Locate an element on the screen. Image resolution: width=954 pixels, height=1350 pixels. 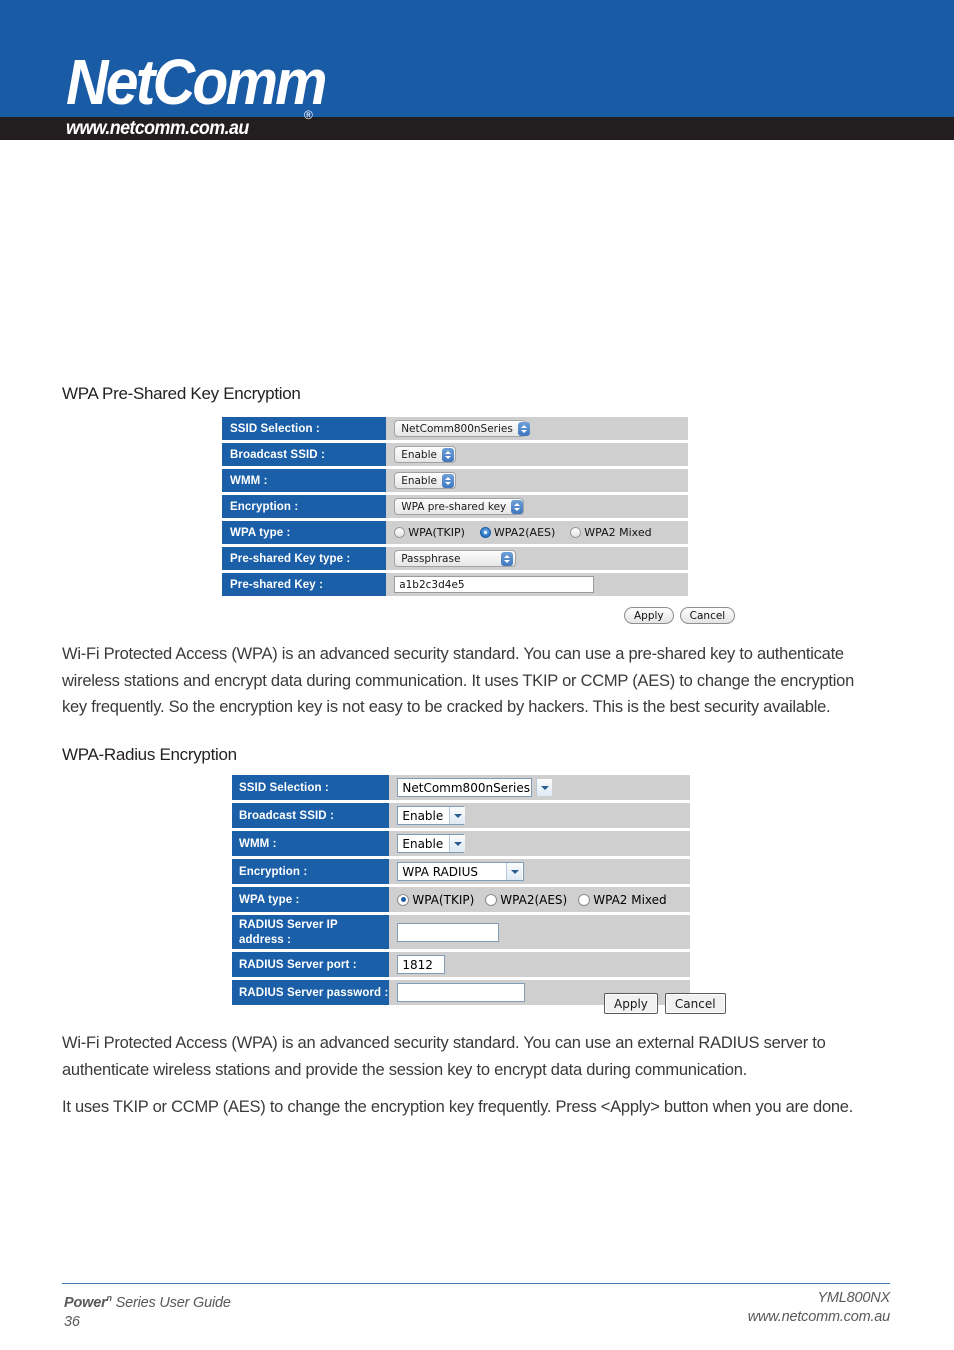
footer-website-url: www.netcomm.com.au is located at coordinates (818, 1317).